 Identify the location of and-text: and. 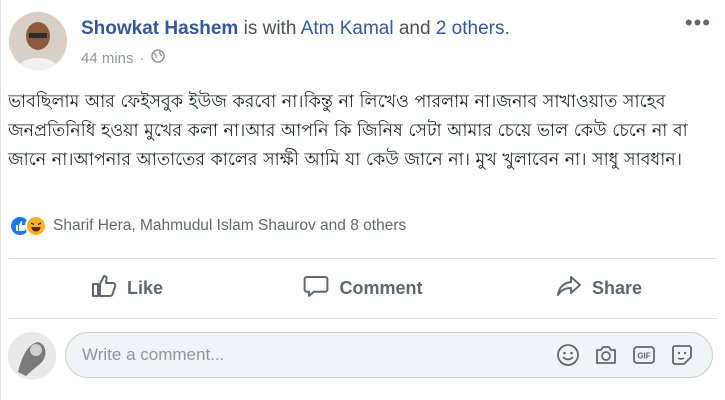
(414, 28).